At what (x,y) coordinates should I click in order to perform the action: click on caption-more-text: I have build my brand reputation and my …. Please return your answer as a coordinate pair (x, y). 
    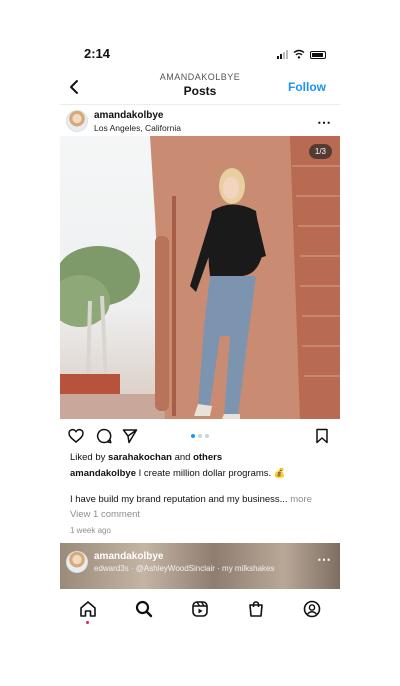
    Looking at the image, I should click on (179, 499).